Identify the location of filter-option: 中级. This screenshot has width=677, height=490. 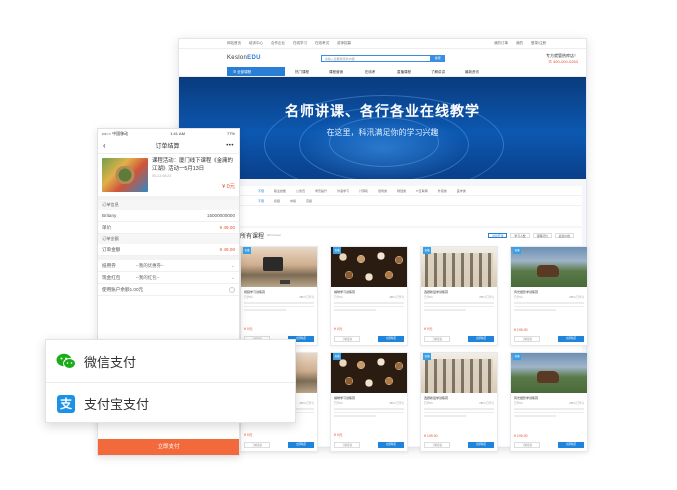
(293, 201).